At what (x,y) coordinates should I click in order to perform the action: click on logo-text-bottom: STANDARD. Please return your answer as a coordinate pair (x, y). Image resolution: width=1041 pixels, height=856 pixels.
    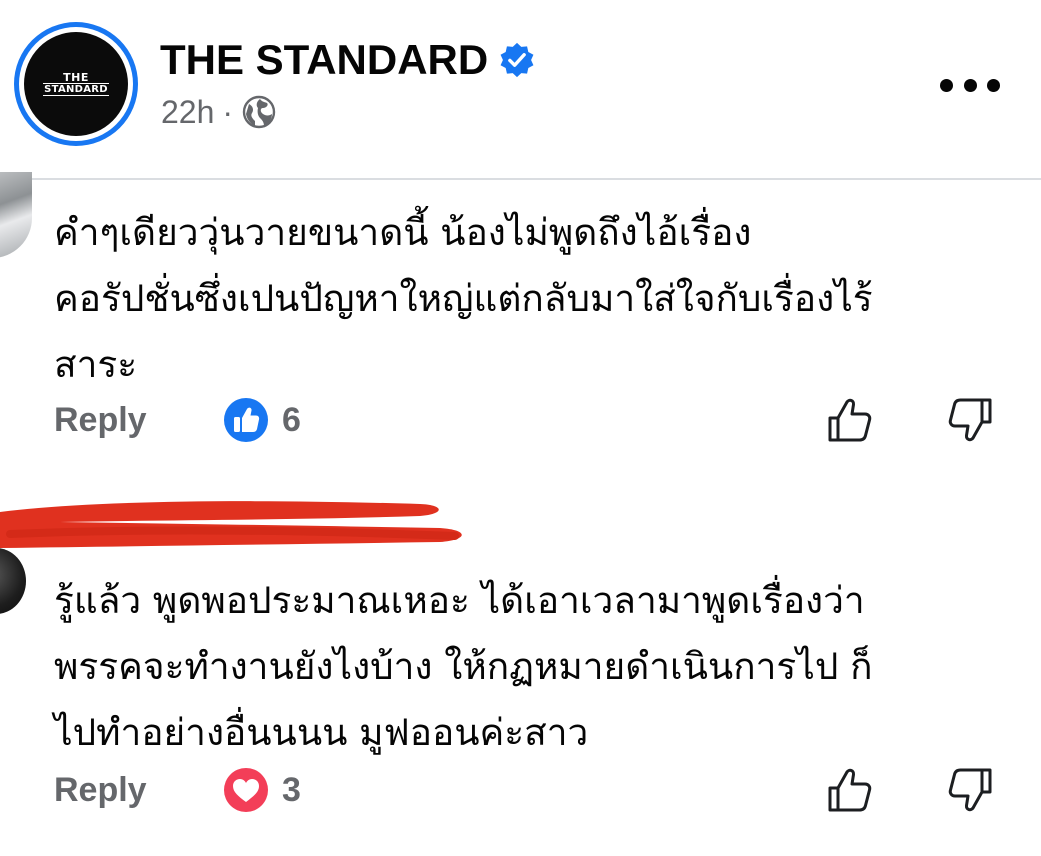
    Looking at the image, I should click on (76, 89).